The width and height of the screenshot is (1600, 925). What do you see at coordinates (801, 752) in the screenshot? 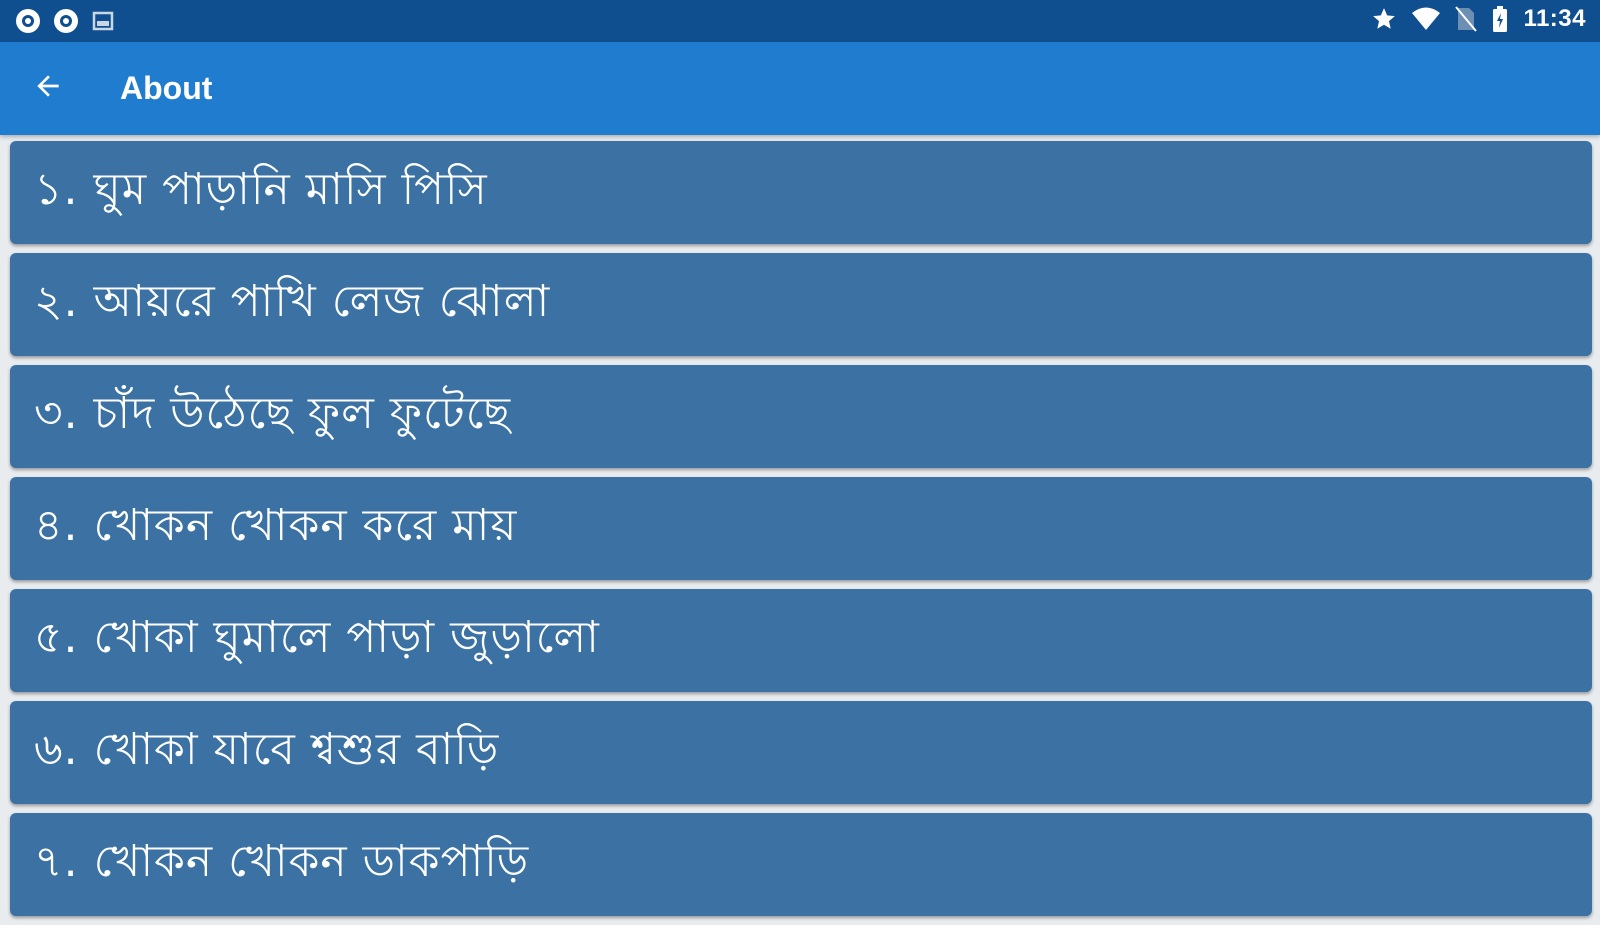
I see `list-item: ৬. খোকা যাবে শ্বশুর বাড়ি` at bounding box center [801, 752].